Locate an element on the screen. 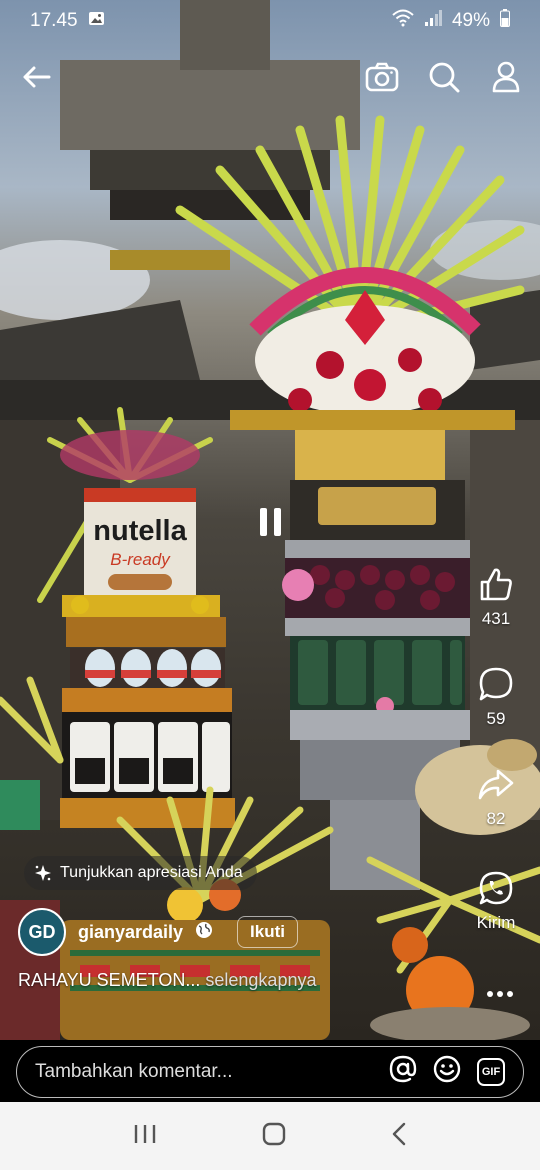 This screenshot has height=1170, width=540. comment-action: 59 is located at coordinates (496, 697).